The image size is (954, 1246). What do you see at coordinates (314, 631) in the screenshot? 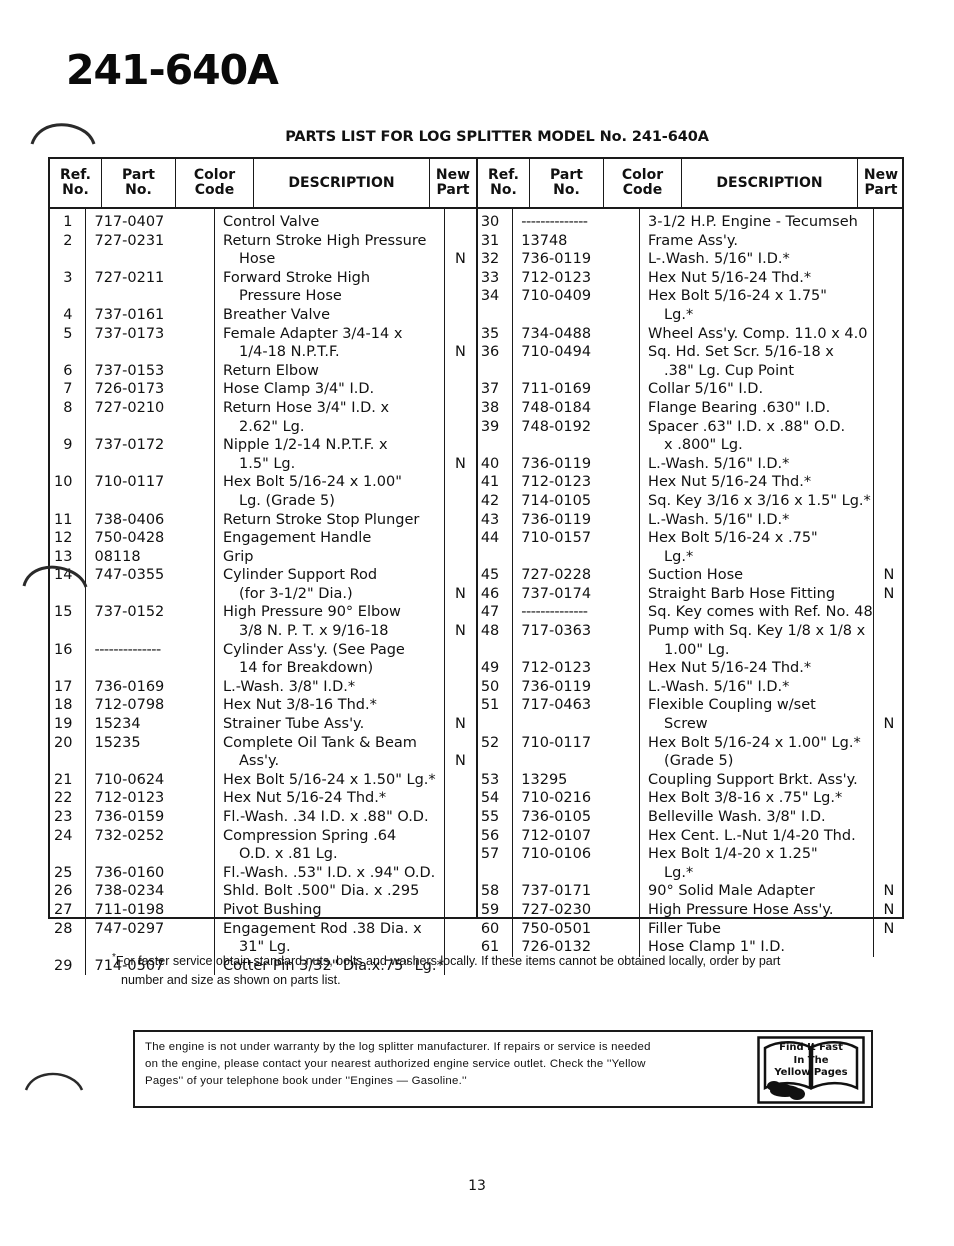
I see `description-cell: 3/8 N. P. T. x 9/16-18` at bounding box center [314, 631].